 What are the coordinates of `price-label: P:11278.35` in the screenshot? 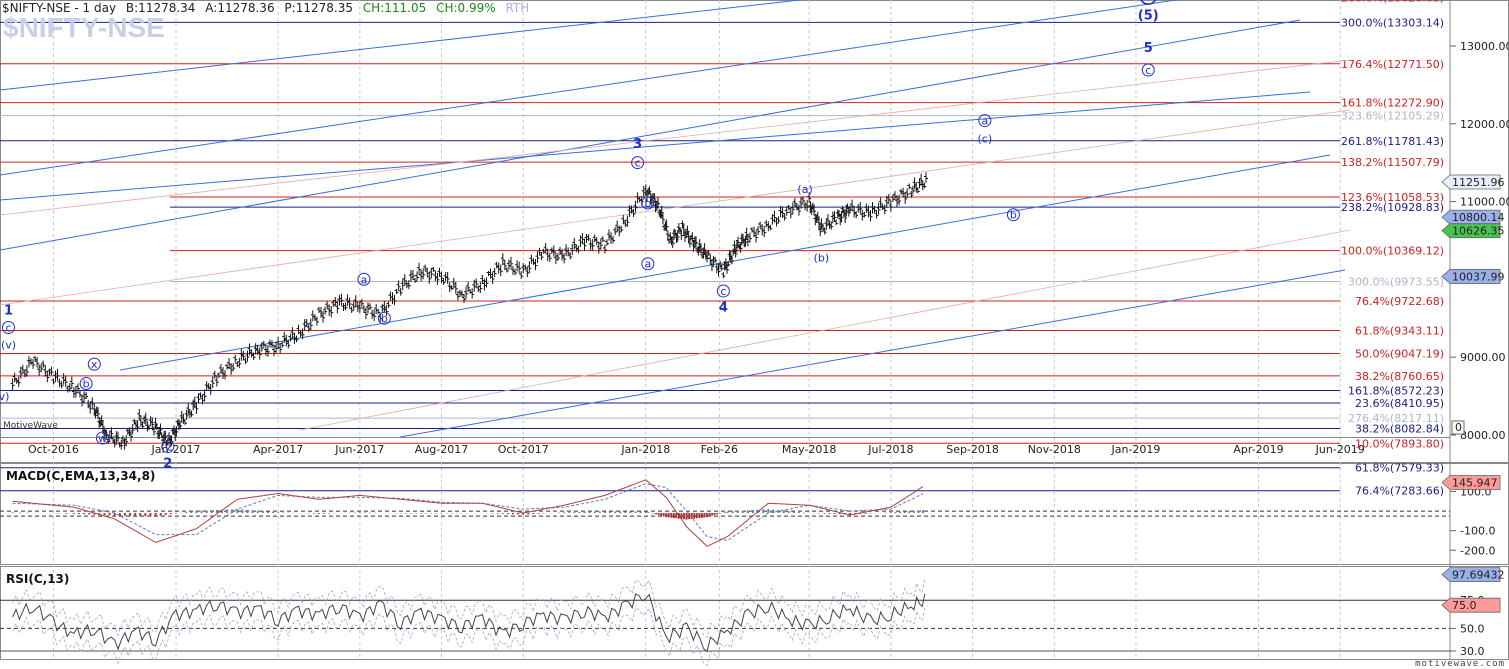 It's located at (318, 8).